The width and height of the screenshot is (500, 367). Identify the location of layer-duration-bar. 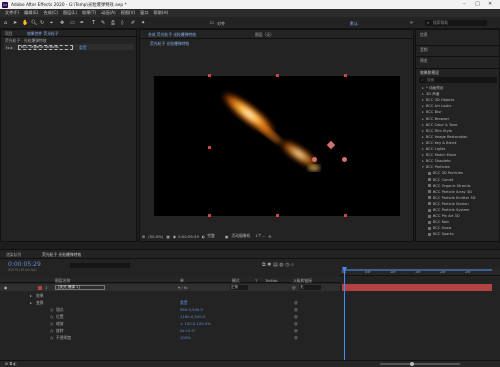
(417, 287).